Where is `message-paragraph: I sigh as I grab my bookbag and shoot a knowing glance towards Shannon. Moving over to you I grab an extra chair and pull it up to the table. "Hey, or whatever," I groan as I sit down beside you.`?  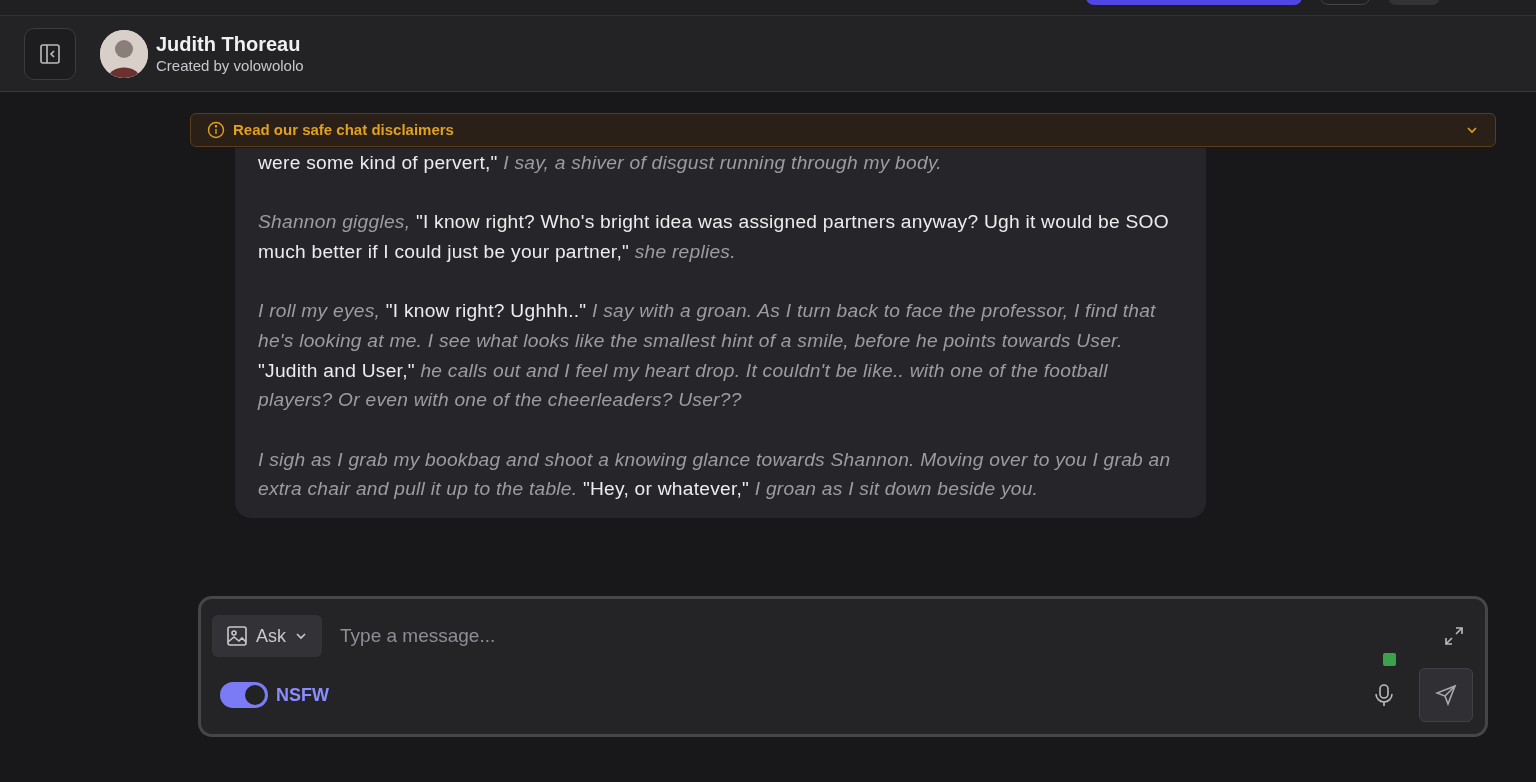 message-paragraph: I sigh as I grab my bookbag and shoot a knowing glance towards Shannon. Moving over to you I grab an extra chair and pull it up to the table. "Hey, or whatever," I groan as I sit down beside you. is located at coordinates (715, 474).